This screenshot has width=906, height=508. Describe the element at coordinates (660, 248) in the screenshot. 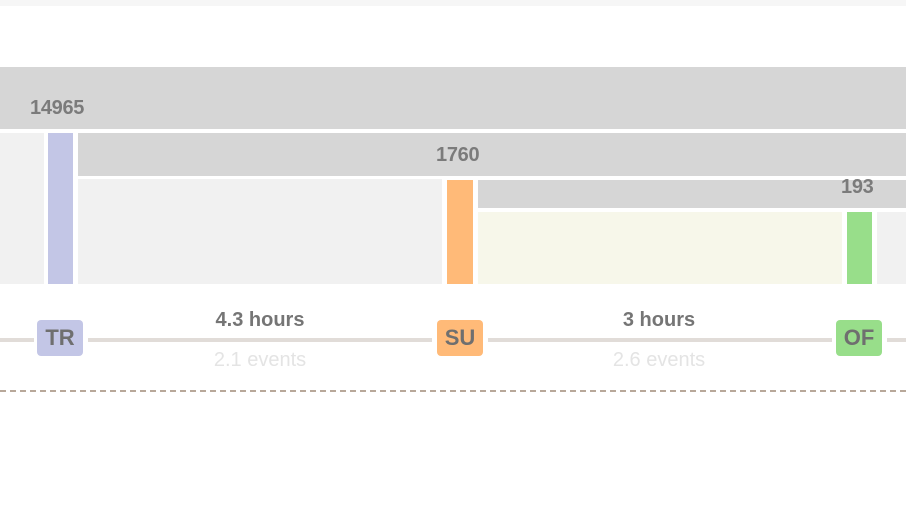

I see `funnel-area-su-of` at that location.